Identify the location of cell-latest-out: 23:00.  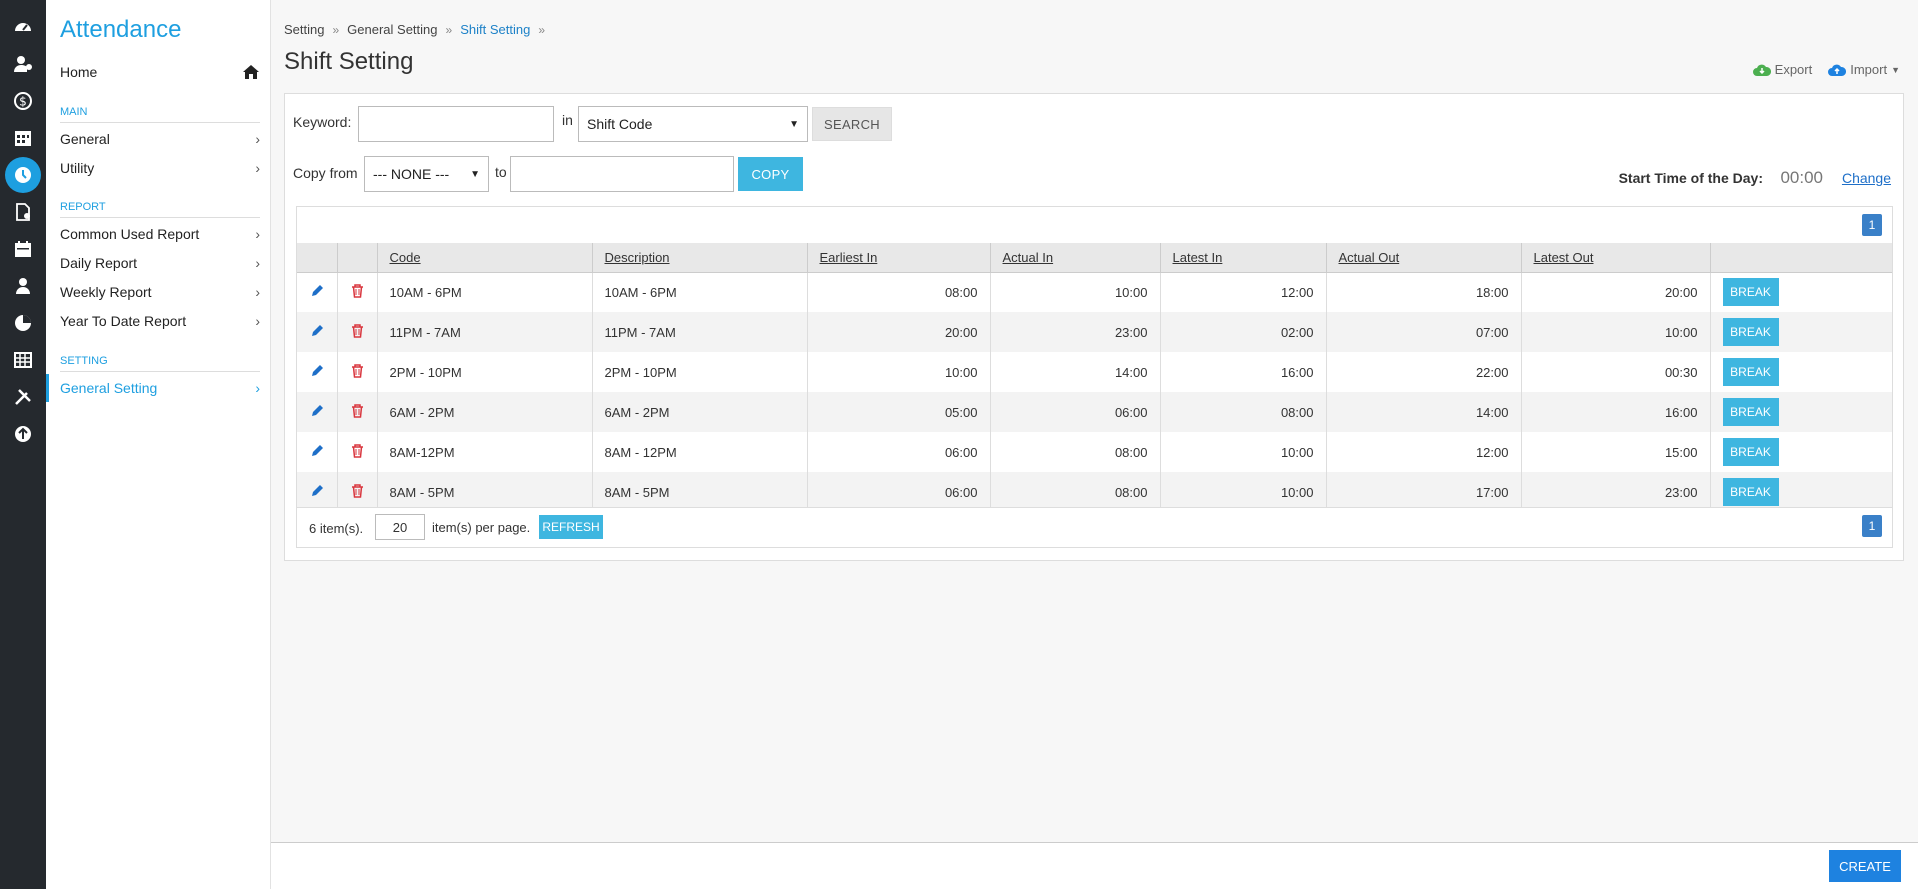
(1615, 492).